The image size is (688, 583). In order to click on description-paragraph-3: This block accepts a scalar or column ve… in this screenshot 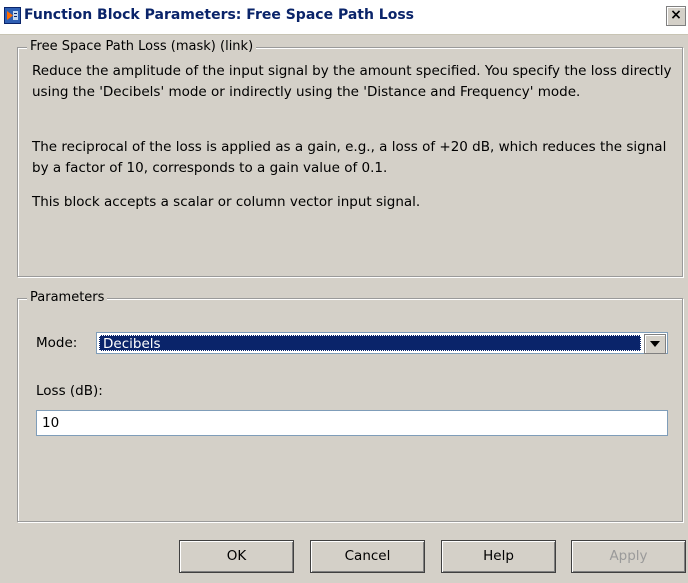, I will do `click(226, 202)`.